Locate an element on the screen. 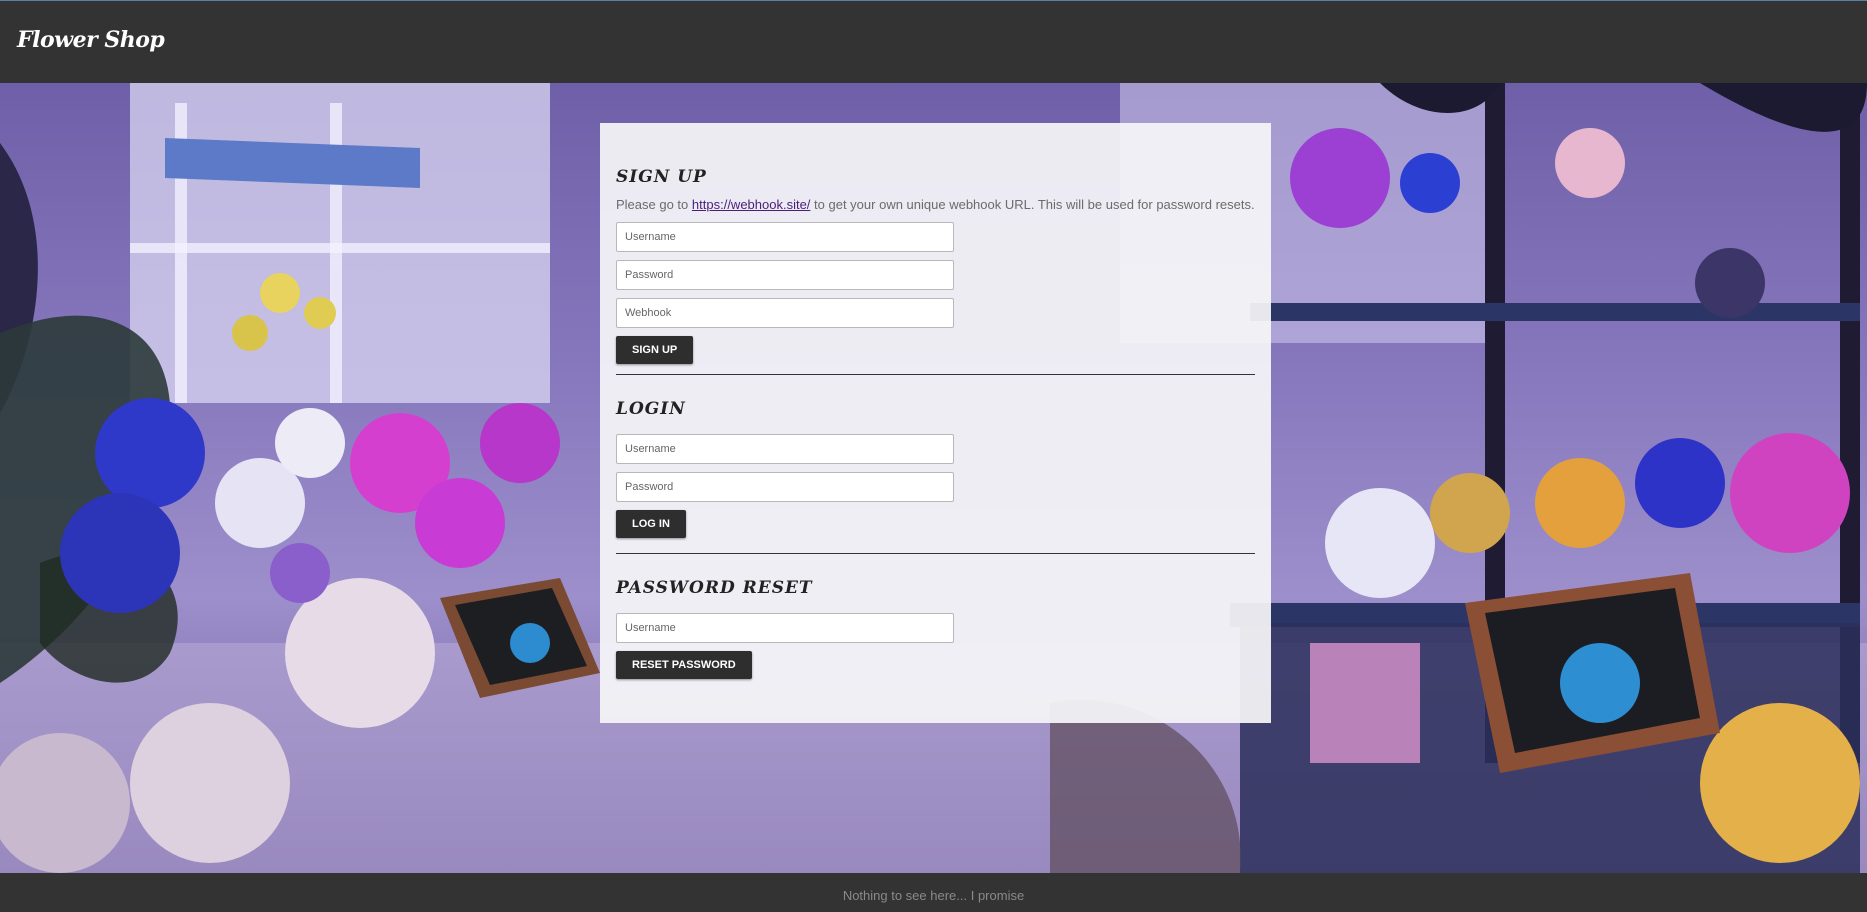  brand-logo: Flower Shop is located at coordinates (91, 40).